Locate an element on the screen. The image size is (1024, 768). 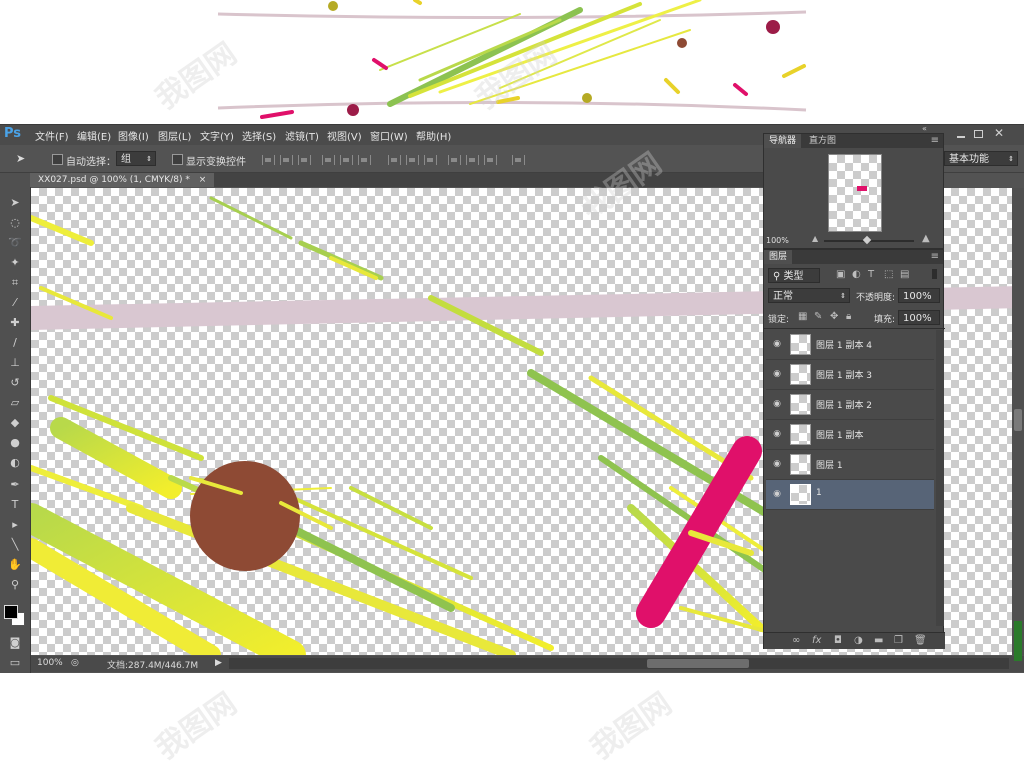
zoom-slider-handle is located at coordinates (867, 240).